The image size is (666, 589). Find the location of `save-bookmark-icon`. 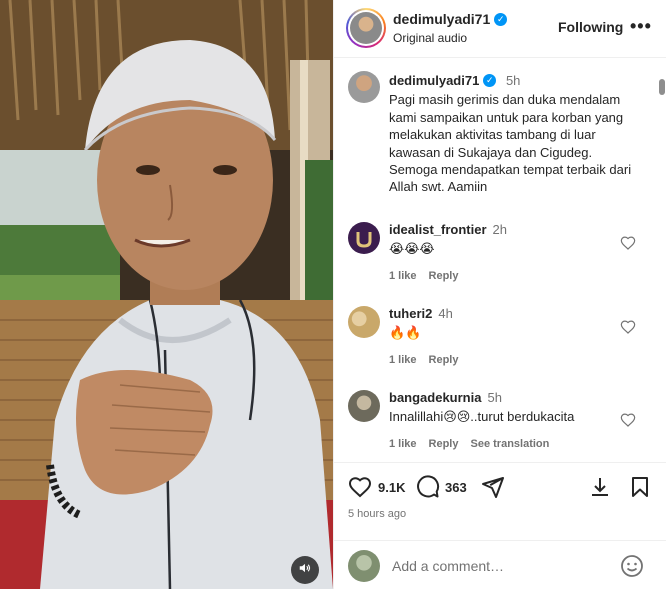

save-bookmark-icon is located at coordinates (640, 487).